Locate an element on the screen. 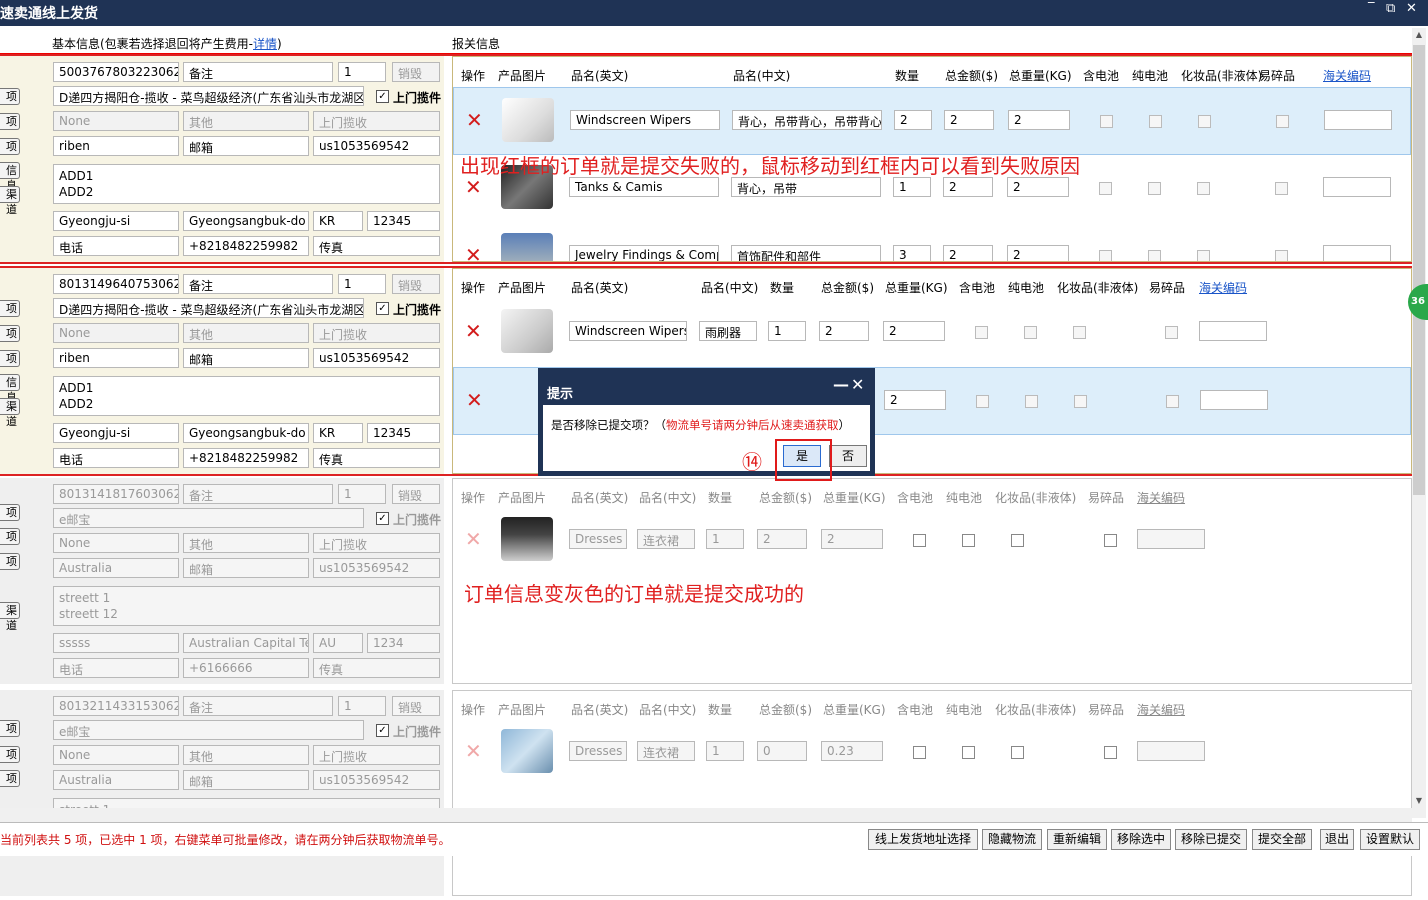  order-number-field: 8013149640753062 is located at coordinates (116, 284).